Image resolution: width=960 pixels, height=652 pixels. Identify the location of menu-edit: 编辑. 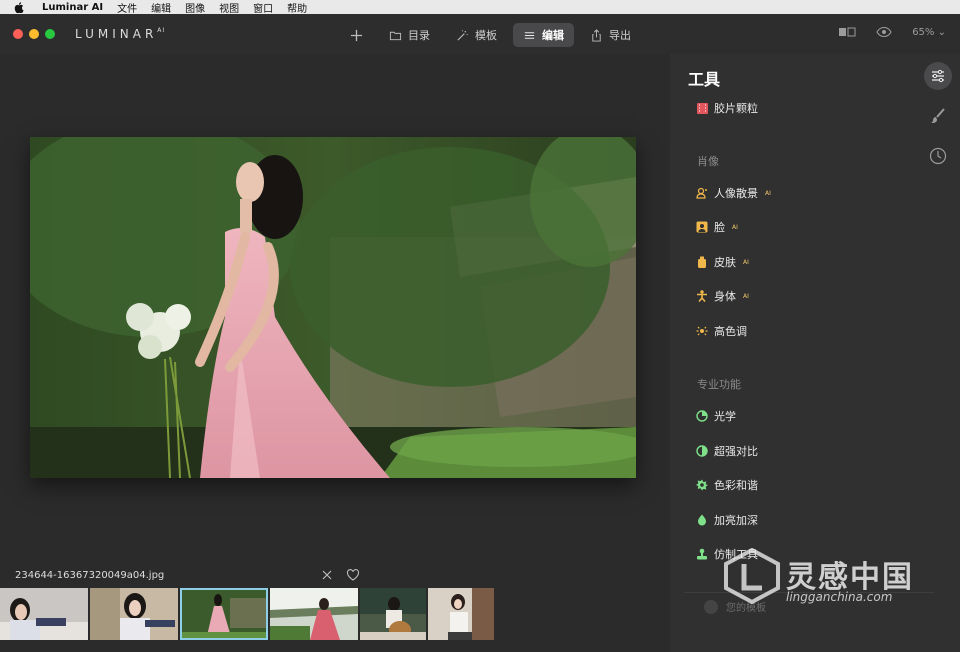
(161, 7).